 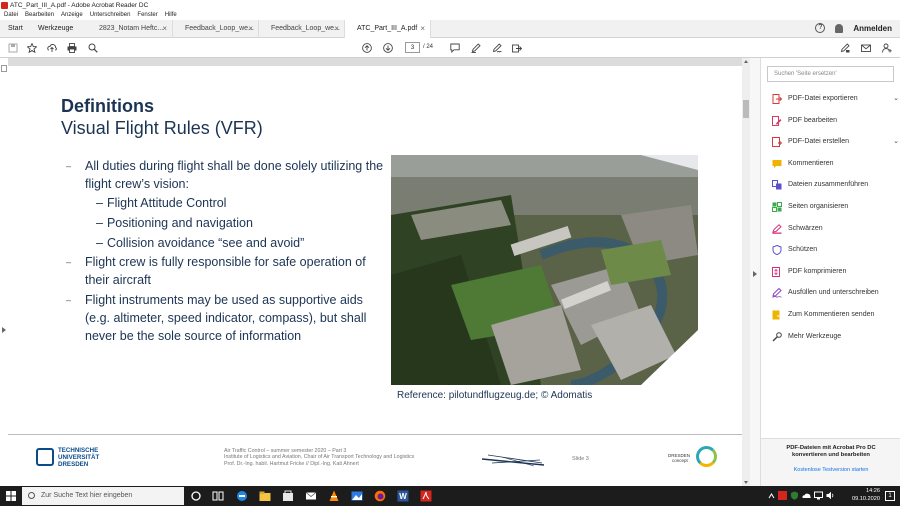 I want to click on help-icon: ?, so click(x=820, y=28).